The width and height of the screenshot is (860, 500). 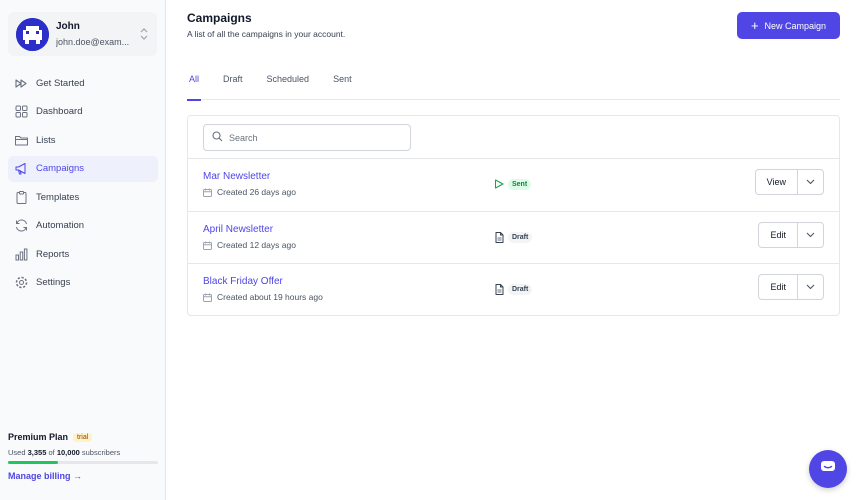 What do you see at coordinates (776, 182) in the screenshot?
I see `view-button: View` at bounding box center [776, 182].